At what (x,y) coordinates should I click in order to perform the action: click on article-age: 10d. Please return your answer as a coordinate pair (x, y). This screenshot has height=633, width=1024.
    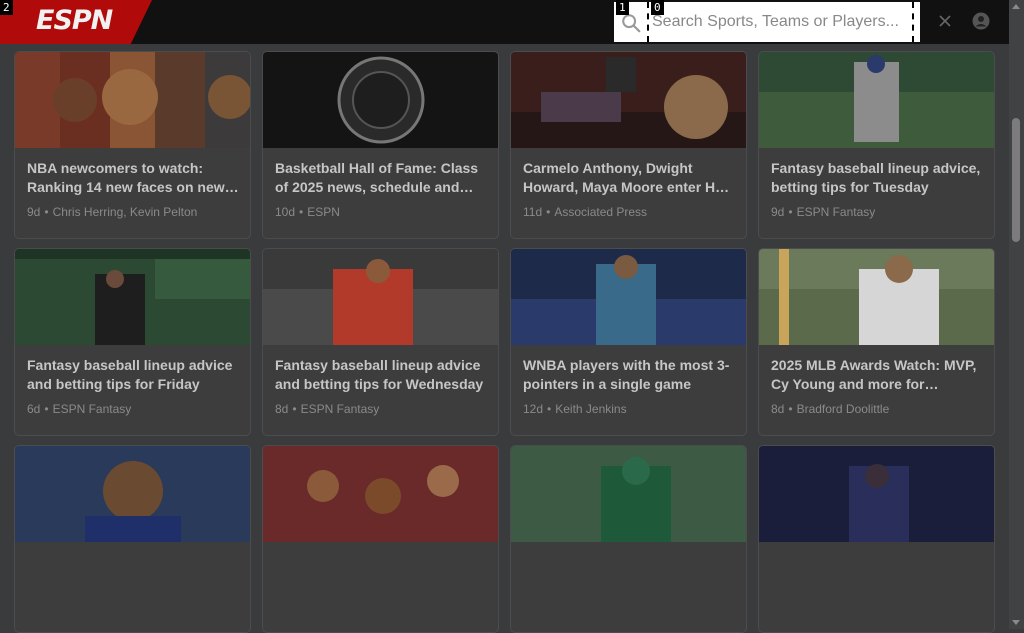
    Looking at the image, I should click on (285, 212).